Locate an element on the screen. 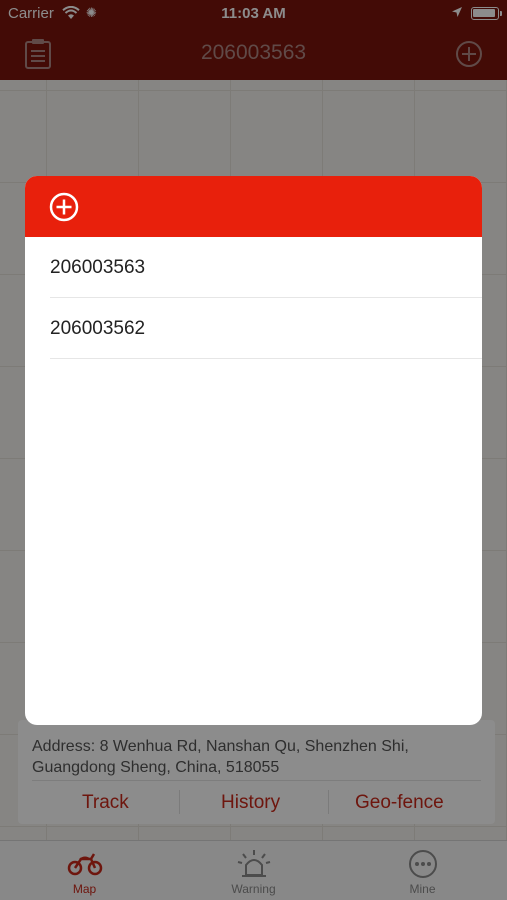 This screenshot has height=900, width=507. add-circle-icon is located at coordinates (64, 207).